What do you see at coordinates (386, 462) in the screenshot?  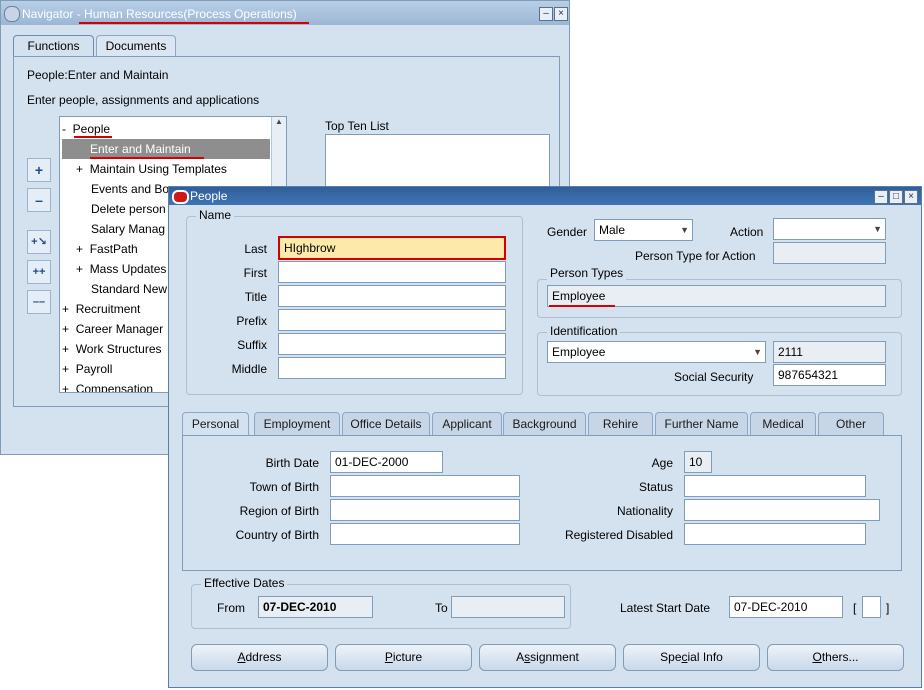 I see `birth-date-field: 01-DEC-2000` at bounding box center [386, 462].